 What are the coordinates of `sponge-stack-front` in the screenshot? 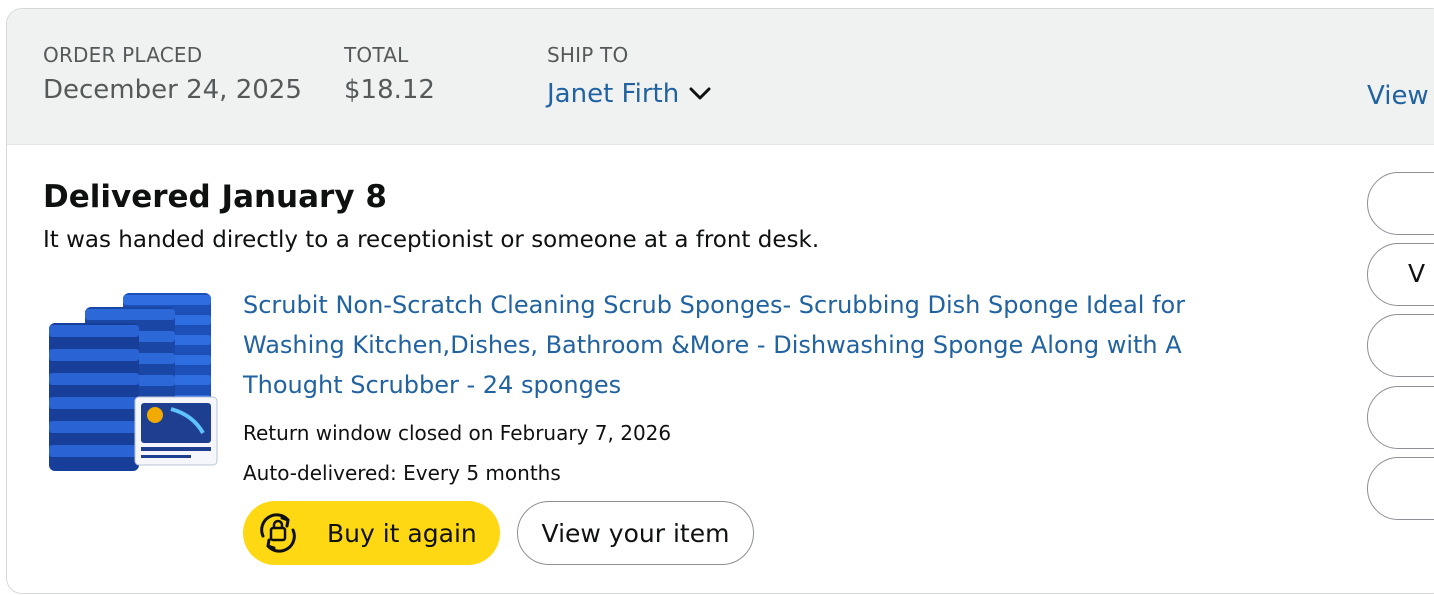 It's located at (94, 397).